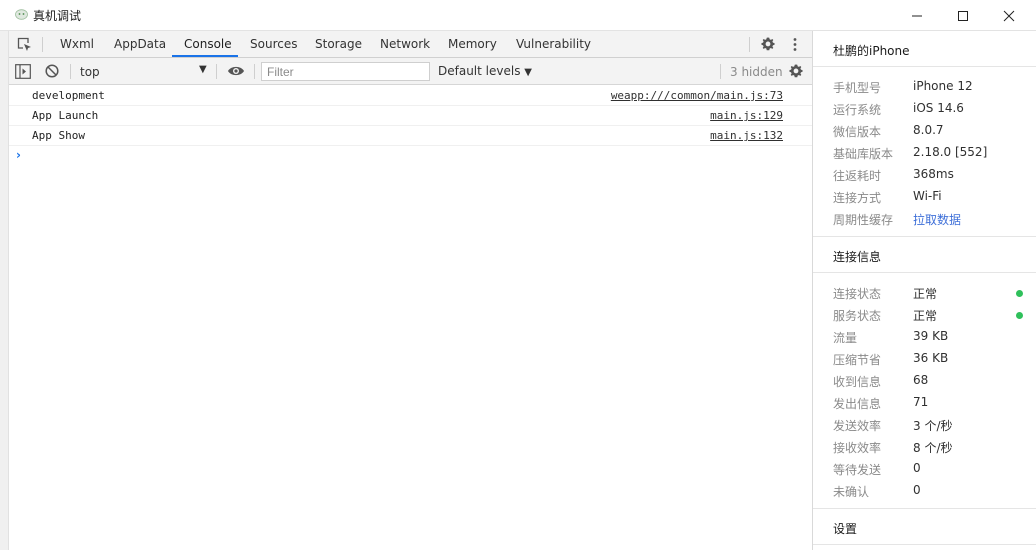 The height and width of the screenshot is (550, 1036). Describe the element at coordinates (857, 426) in the screenshot. I see `info-key: 发送效率` at that location.